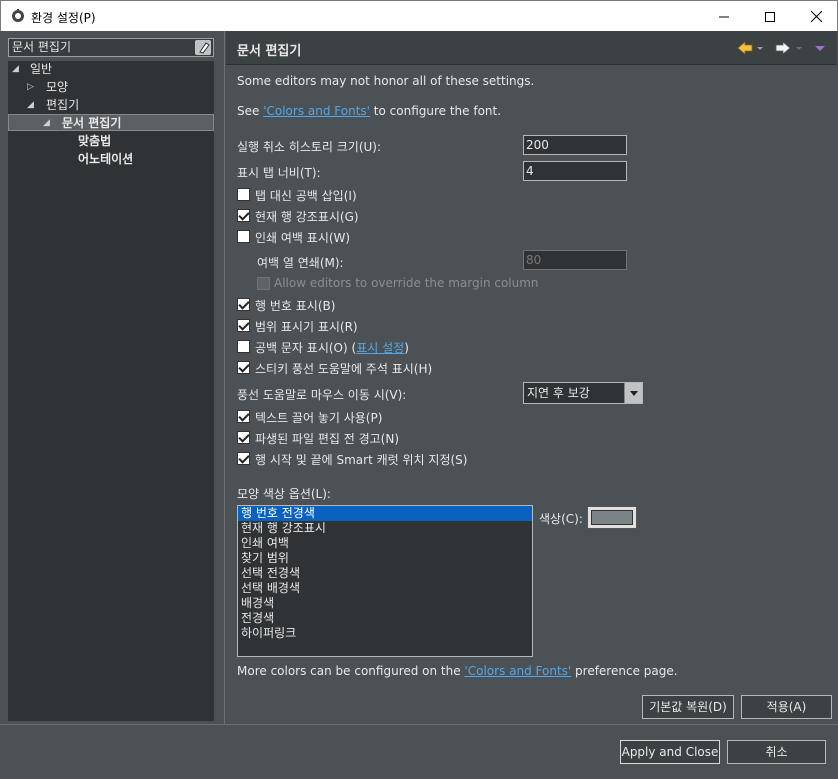 Image resolution: width=838 pixels, height=779 pixels. What do you see at coordinates (243, 215) in the screenshot?
I see `highlight-line-checkbox` at bounding box center [243, 215].